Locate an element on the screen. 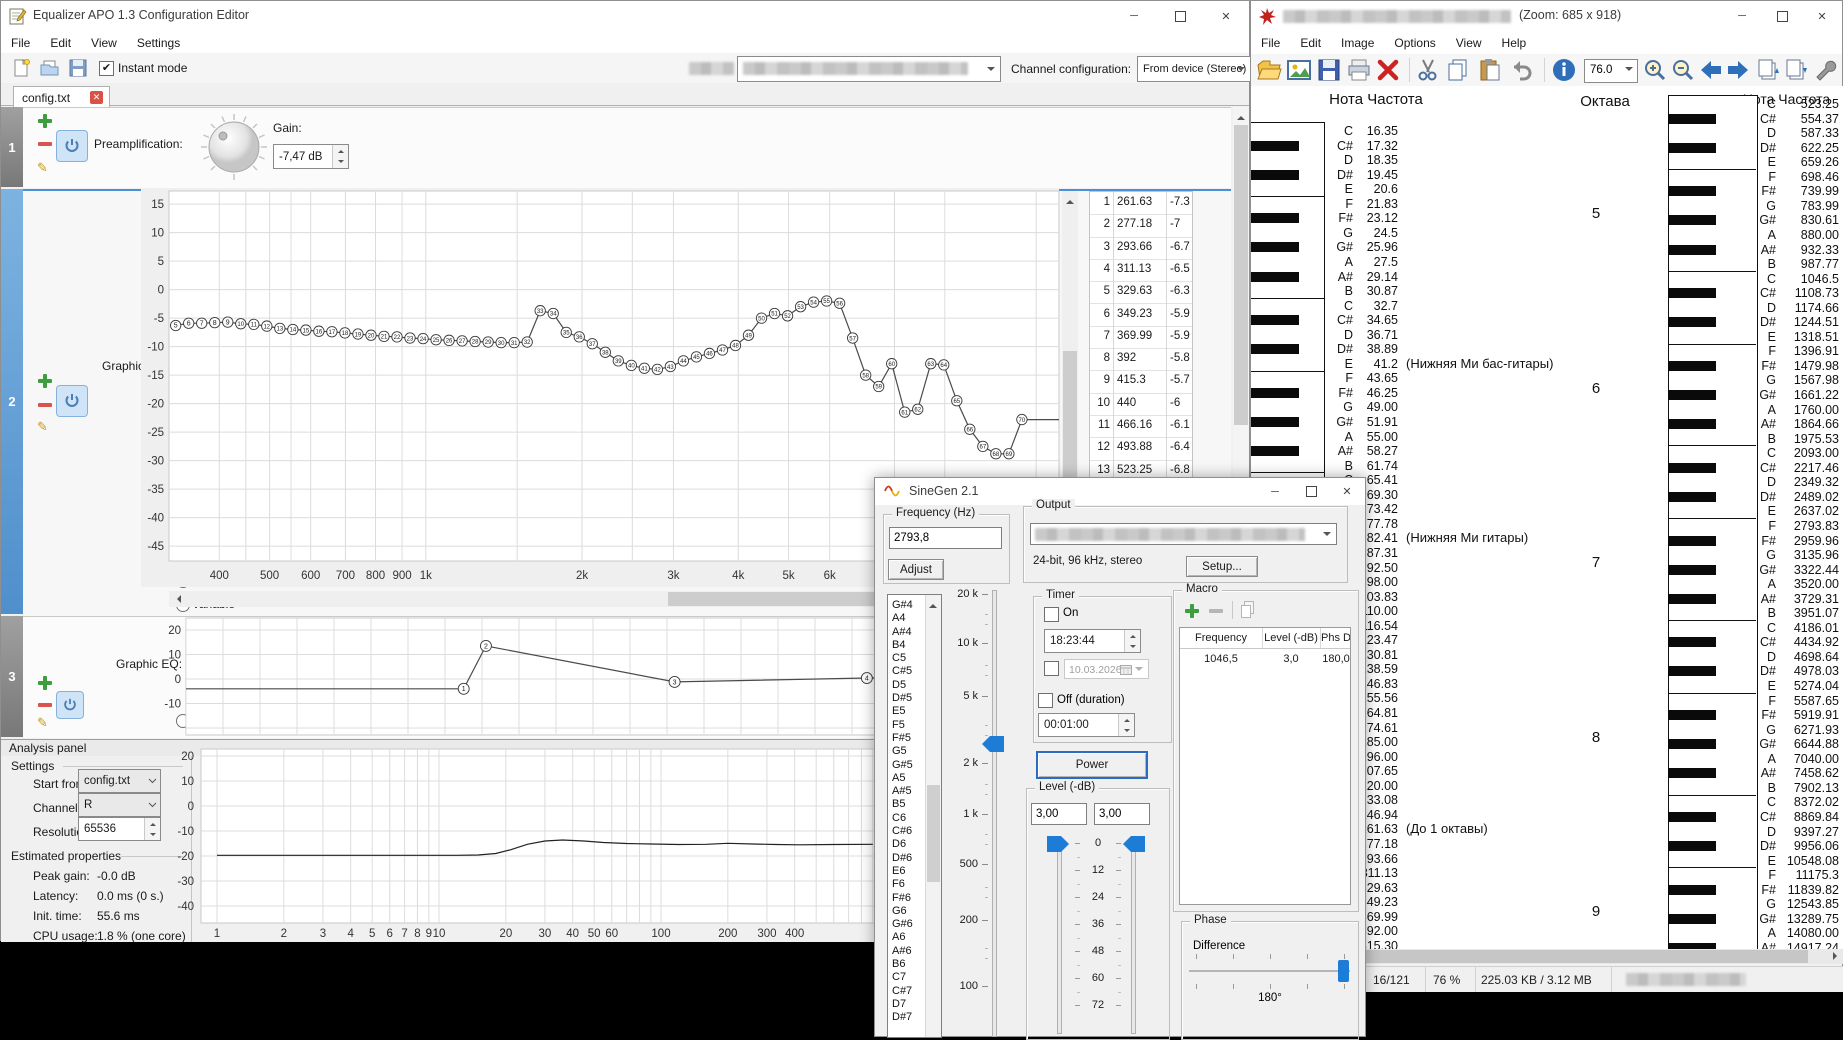  eq-band-marker: 24 is located at coordinates (423, 338).